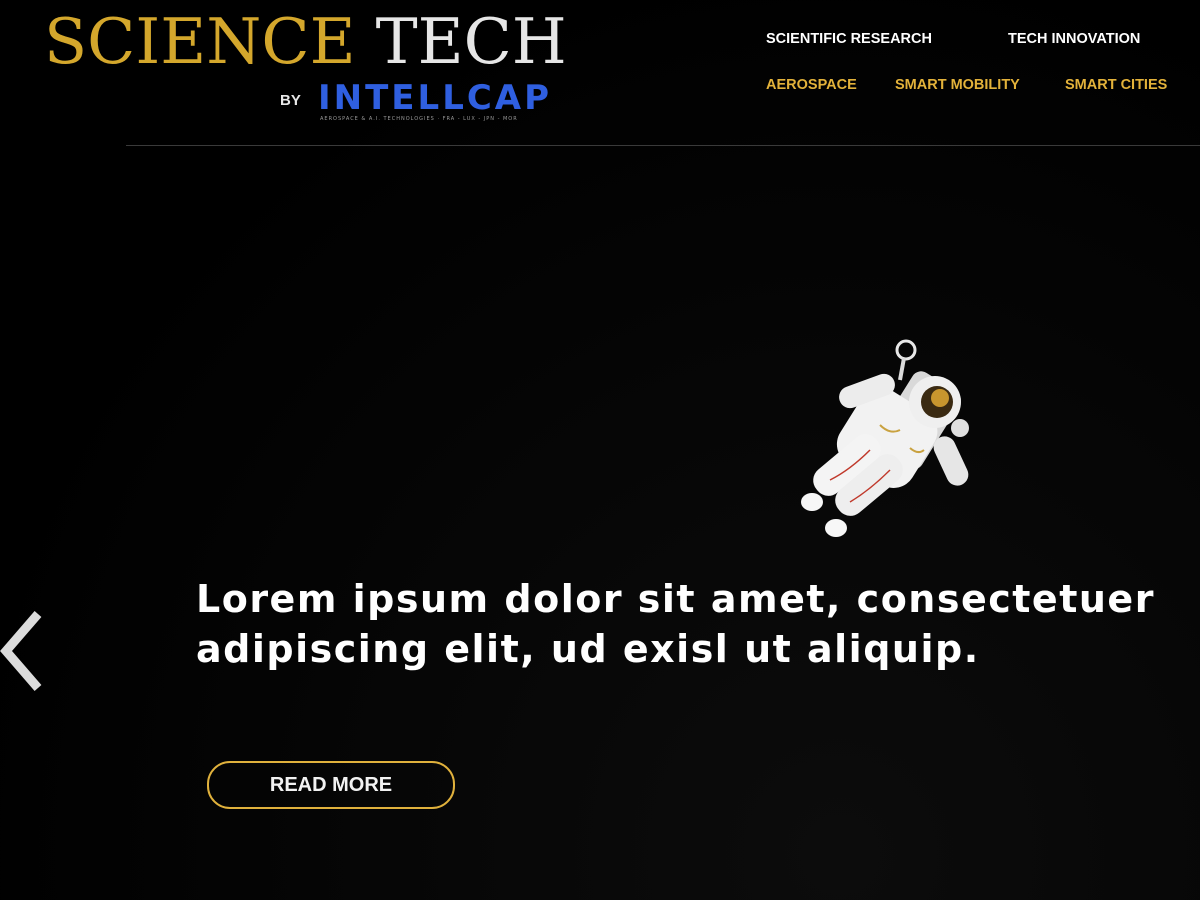  I want to click on logo-tech-text: TECH, so click(471, 41).